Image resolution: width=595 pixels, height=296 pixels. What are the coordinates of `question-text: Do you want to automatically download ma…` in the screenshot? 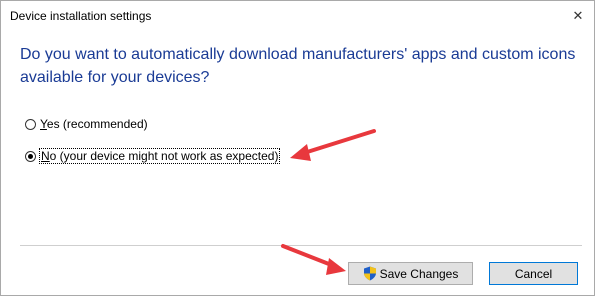 It's located at (298, 66).